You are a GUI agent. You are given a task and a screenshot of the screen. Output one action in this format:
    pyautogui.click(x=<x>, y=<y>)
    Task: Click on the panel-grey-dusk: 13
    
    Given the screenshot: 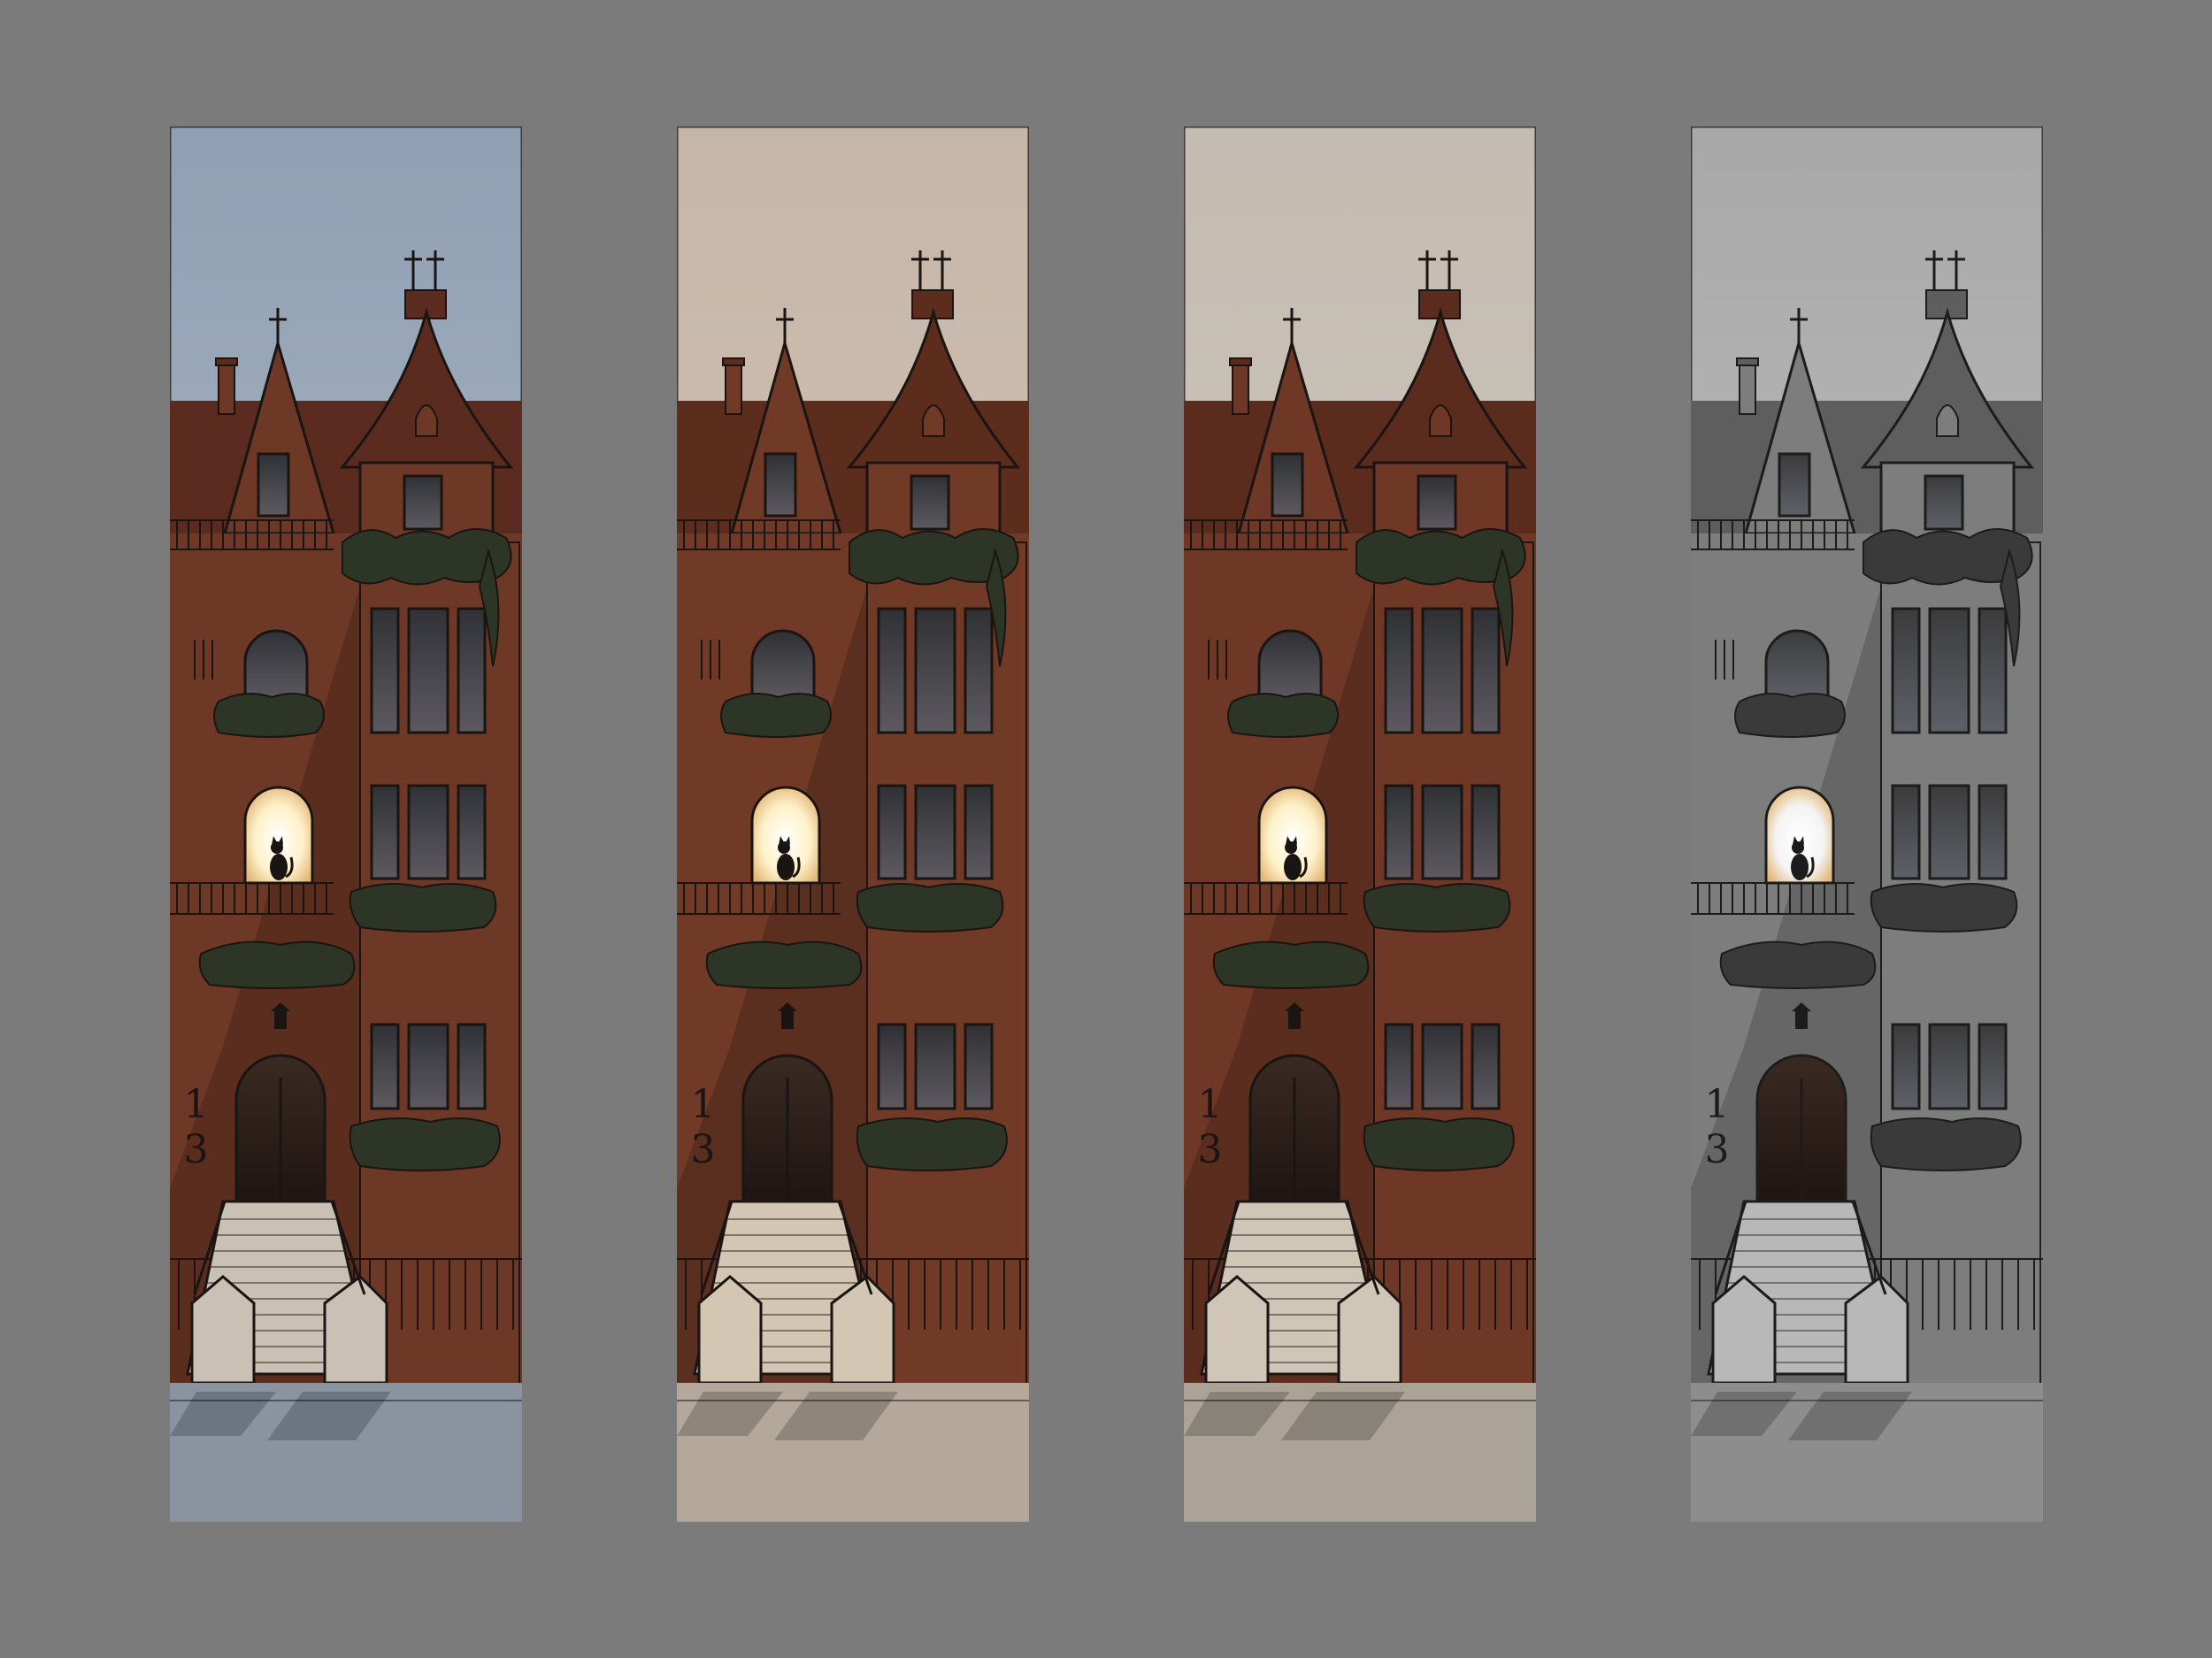 What is the action you would take?
    pyautogui.click(x=1360, y=825)
    